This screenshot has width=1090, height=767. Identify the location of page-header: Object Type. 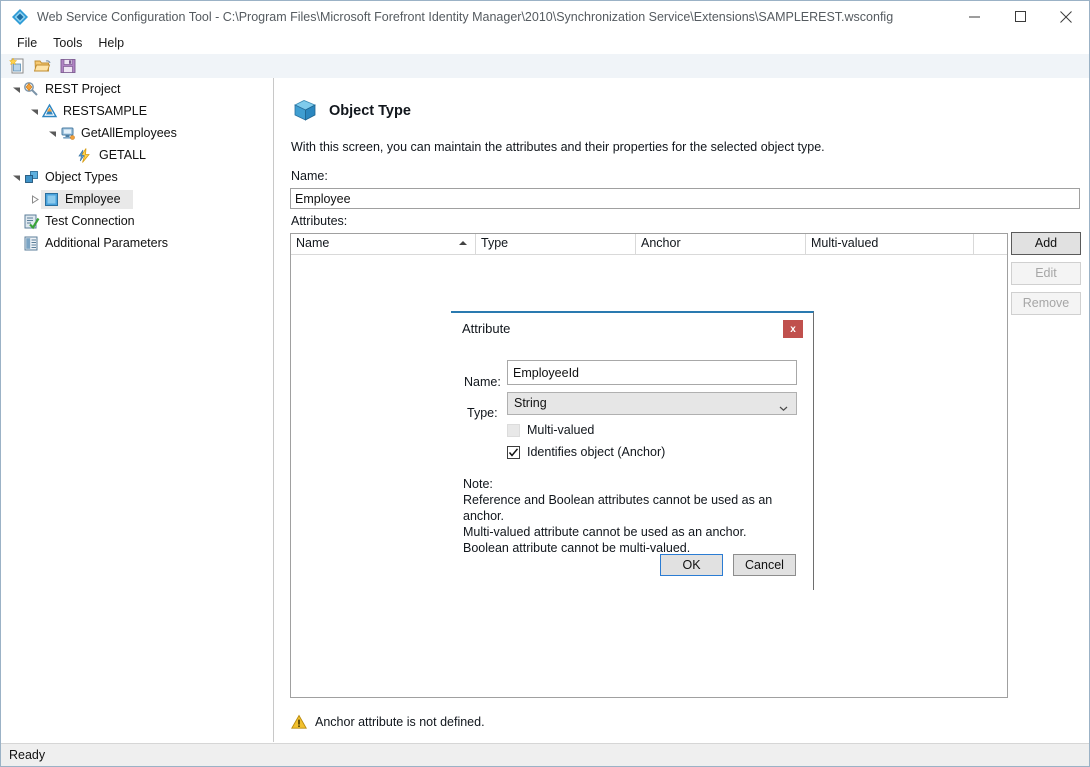
(351, 111).